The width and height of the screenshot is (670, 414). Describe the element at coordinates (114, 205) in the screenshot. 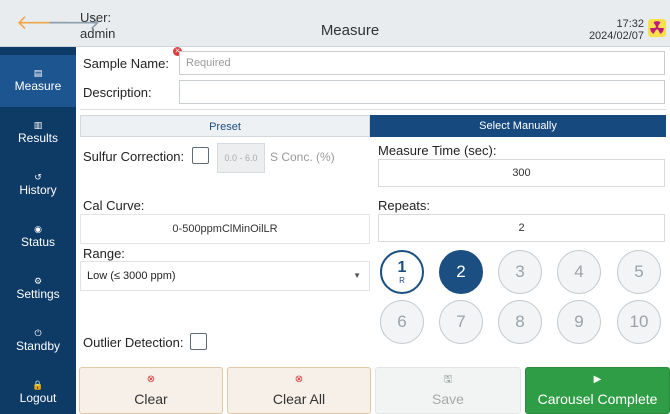

I see `cal-curve-label: Cal Curve:` at that location.